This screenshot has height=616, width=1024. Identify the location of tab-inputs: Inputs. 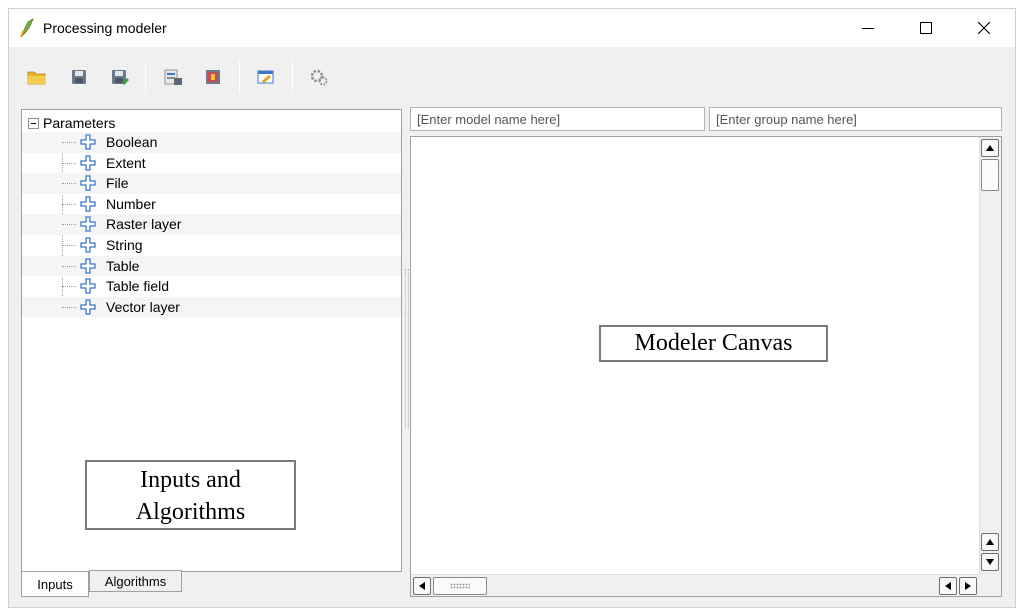
(55, 584).